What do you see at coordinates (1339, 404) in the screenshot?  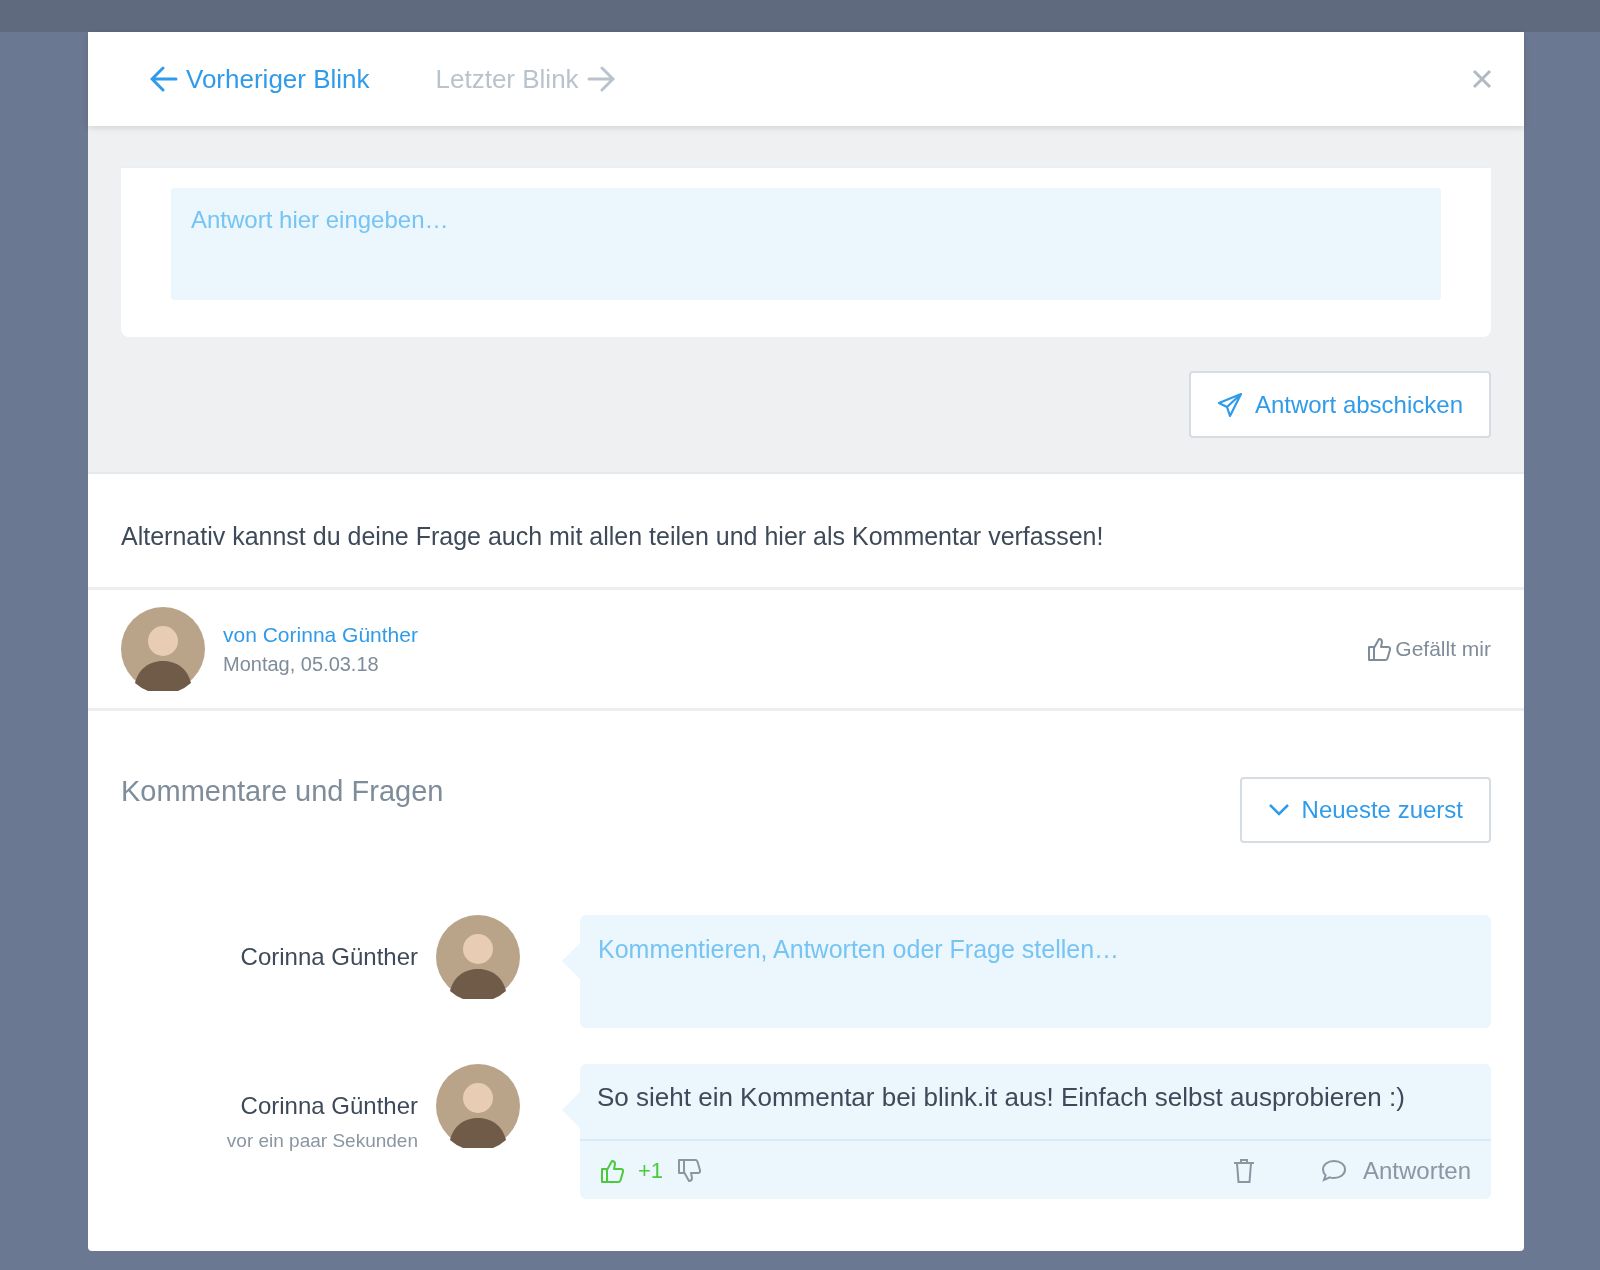 I see `send-answer-button: Antwort abschicken` at bounding box center [1339, 404].